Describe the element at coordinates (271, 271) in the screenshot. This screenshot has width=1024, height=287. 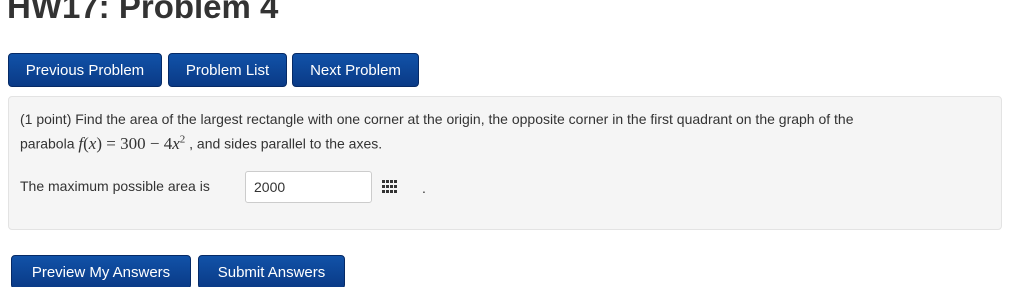
I see `submit-answers-button: Submit Answers` at that location.